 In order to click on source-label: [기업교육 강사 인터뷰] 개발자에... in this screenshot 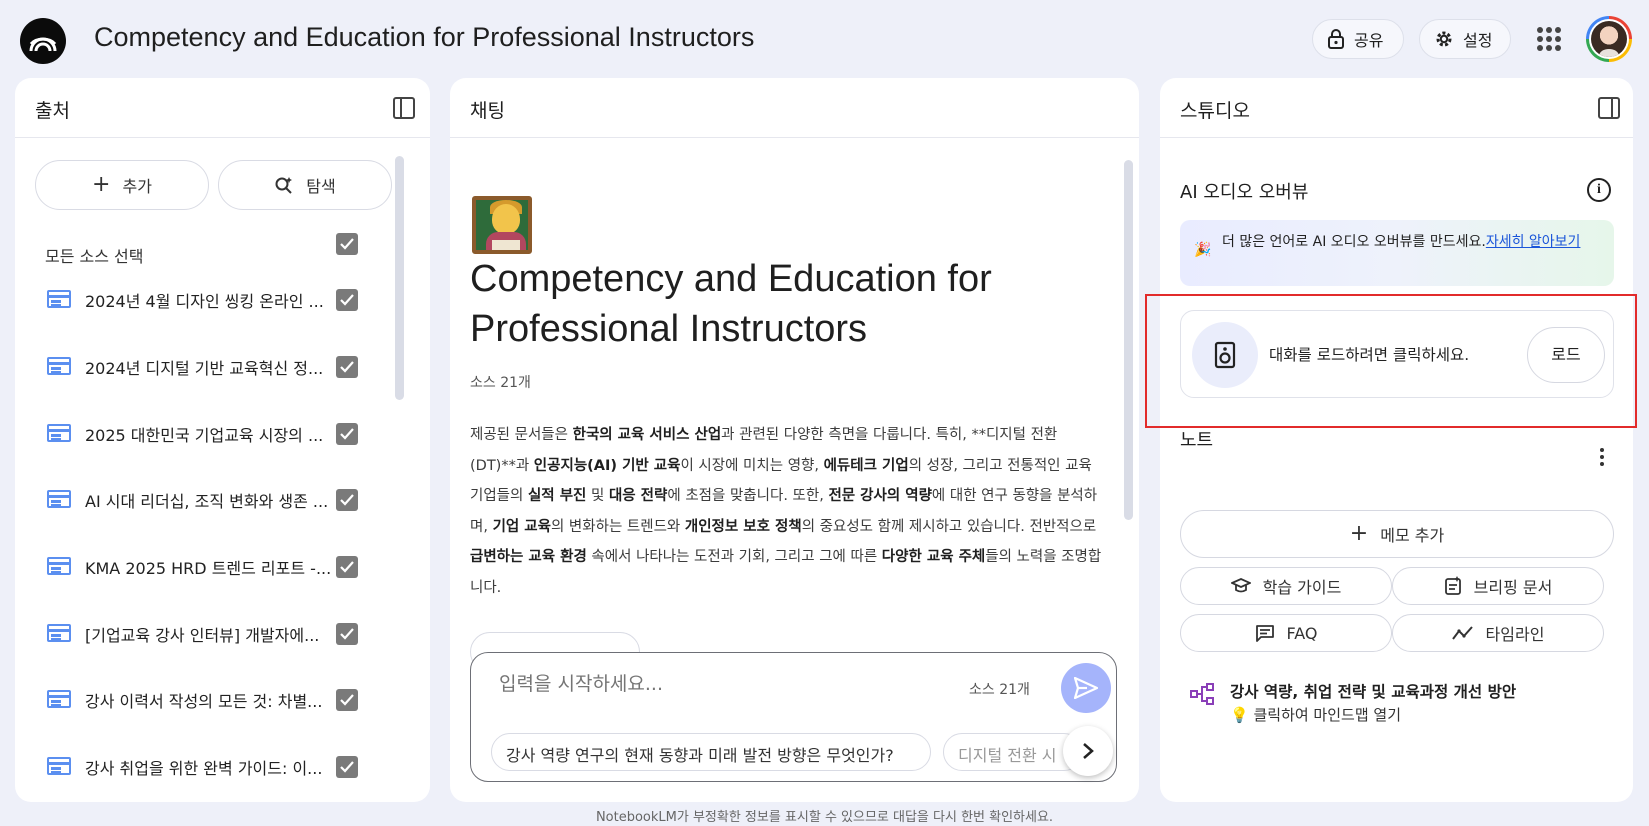, I will do `click(202, 635)`.